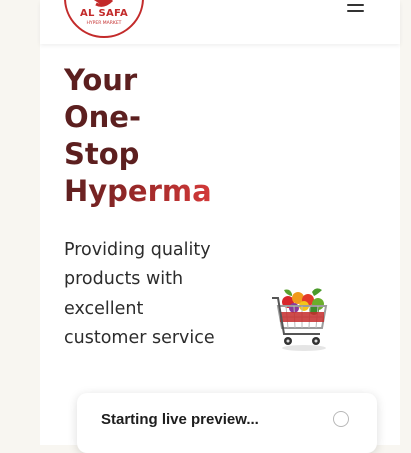 Image resolution: width=411 pixels, height=453 pixels. What do you see at coordinates (104, 23) in the screenshot?
I see `logo-tagline: HYPER MARKET` at bounding box center [104, 23].